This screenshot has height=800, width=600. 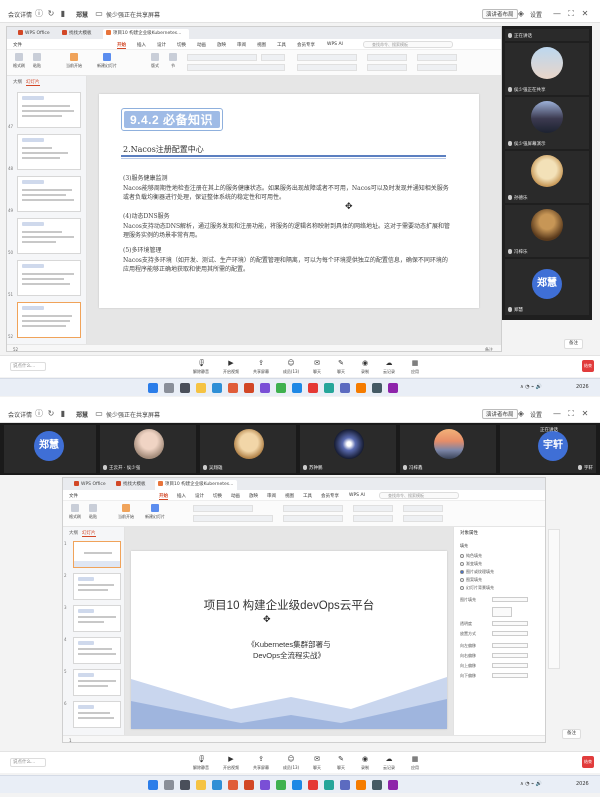 What do you see at coordinates (510, 623) in the screenshot?
I see `transparency-slider` at bounding box center [510, 623].